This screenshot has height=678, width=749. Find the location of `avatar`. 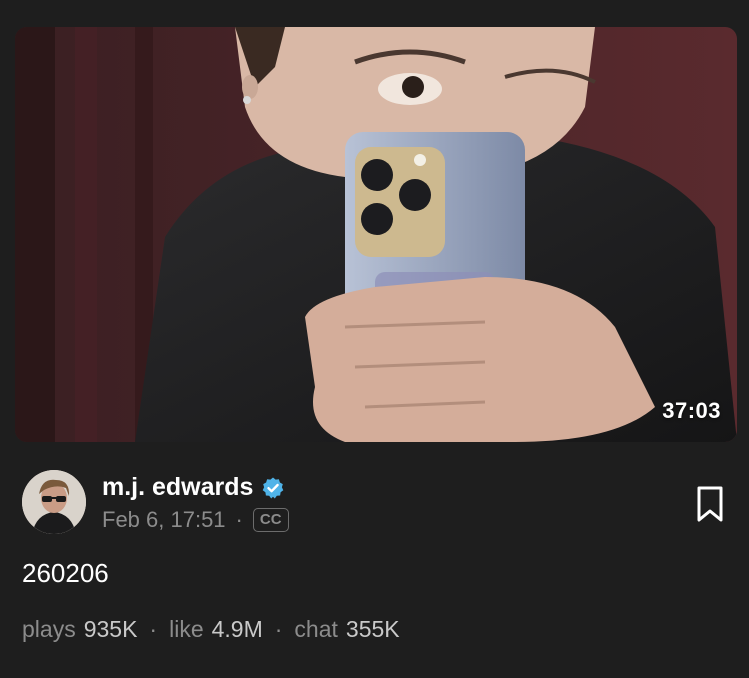

avatar is located at coordinates (54, 502).